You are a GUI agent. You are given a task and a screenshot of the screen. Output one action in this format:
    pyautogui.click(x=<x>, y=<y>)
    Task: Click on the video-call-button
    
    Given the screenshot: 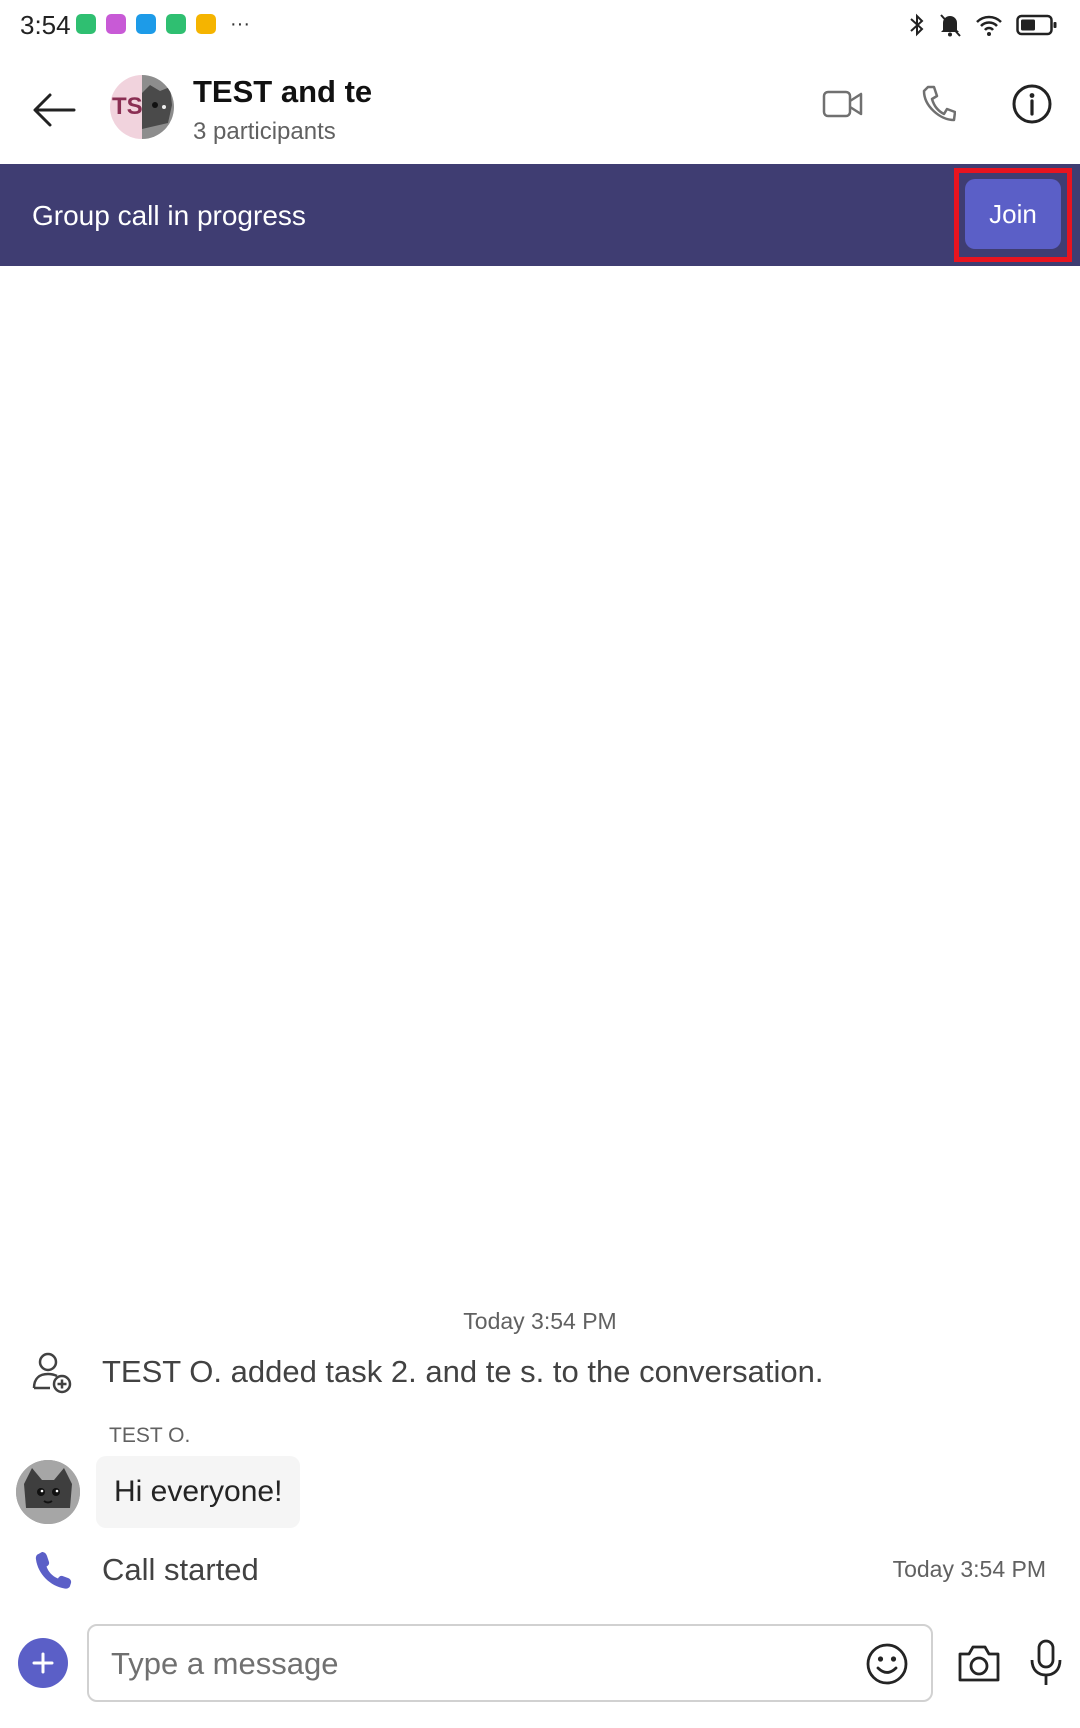 What is the action you would take?
    pyautogui.click(x=843, y=104)
    